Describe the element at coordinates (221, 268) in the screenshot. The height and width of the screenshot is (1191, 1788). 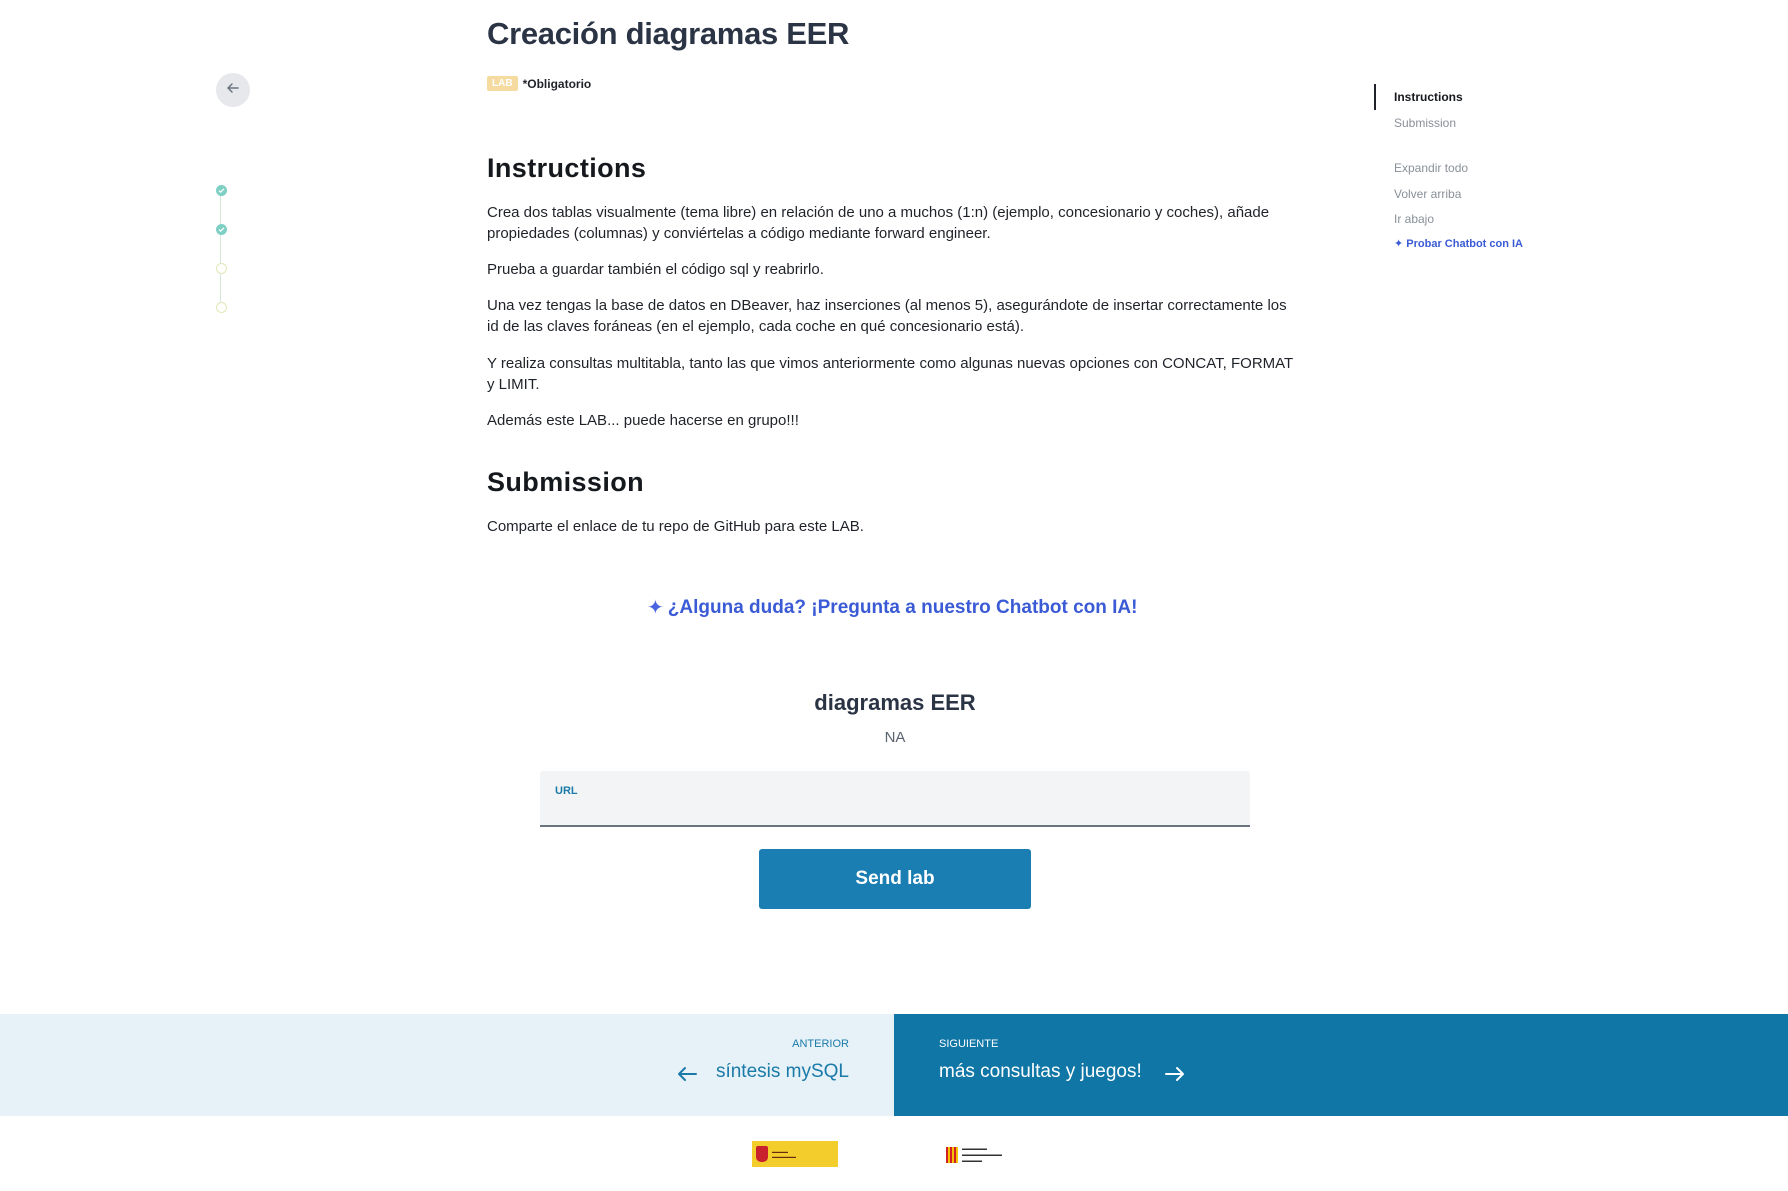
I see `step-3-pending` at that location.